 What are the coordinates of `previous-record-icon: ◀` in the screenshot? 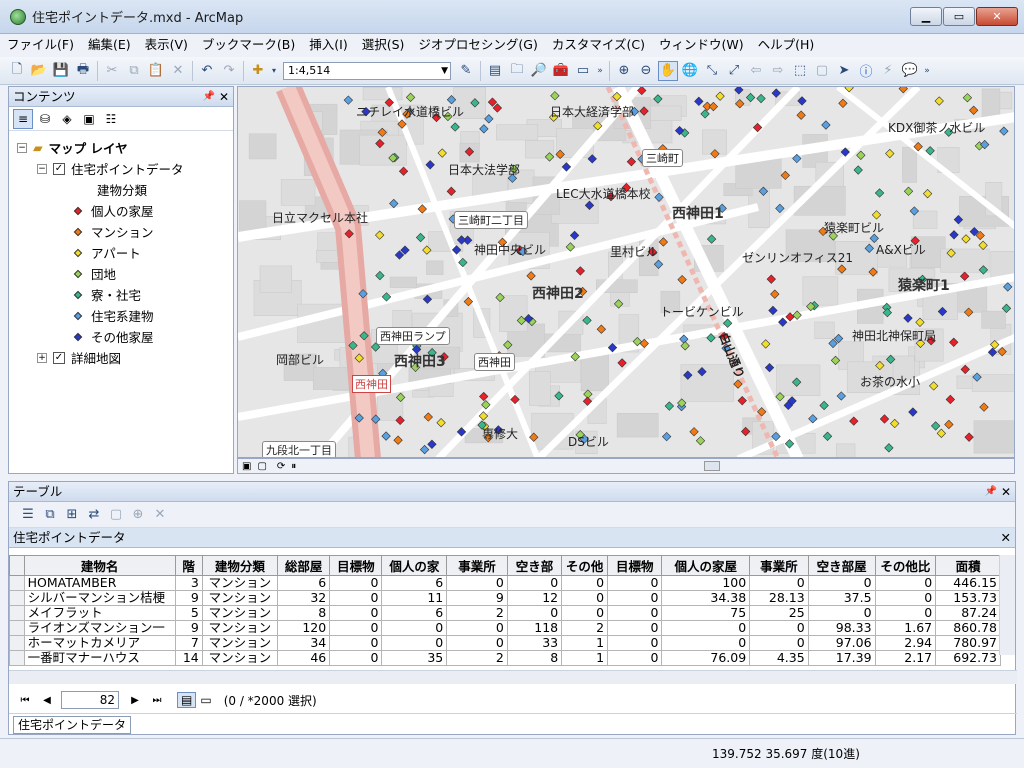 It's located at (47, 700).